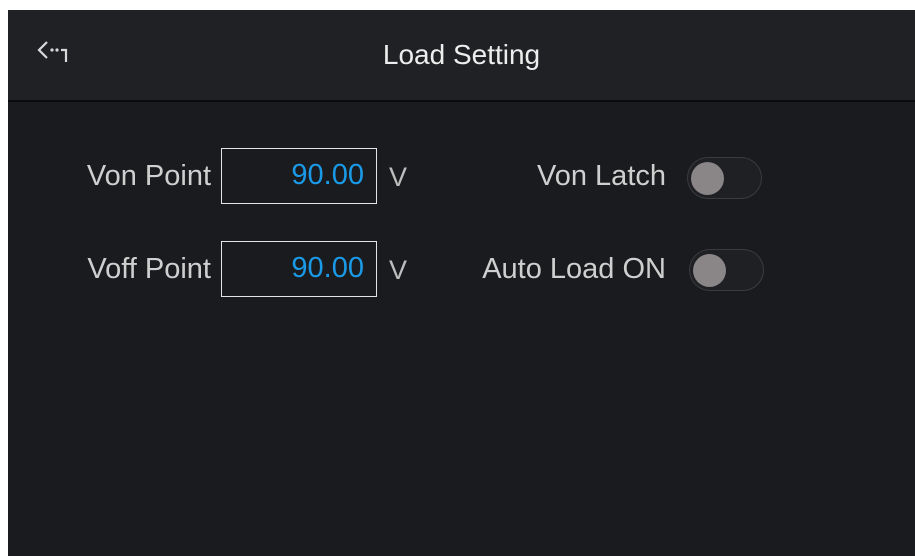 This screenshot has height=556, width=915. I want to click on back-button, so click(54, 55).